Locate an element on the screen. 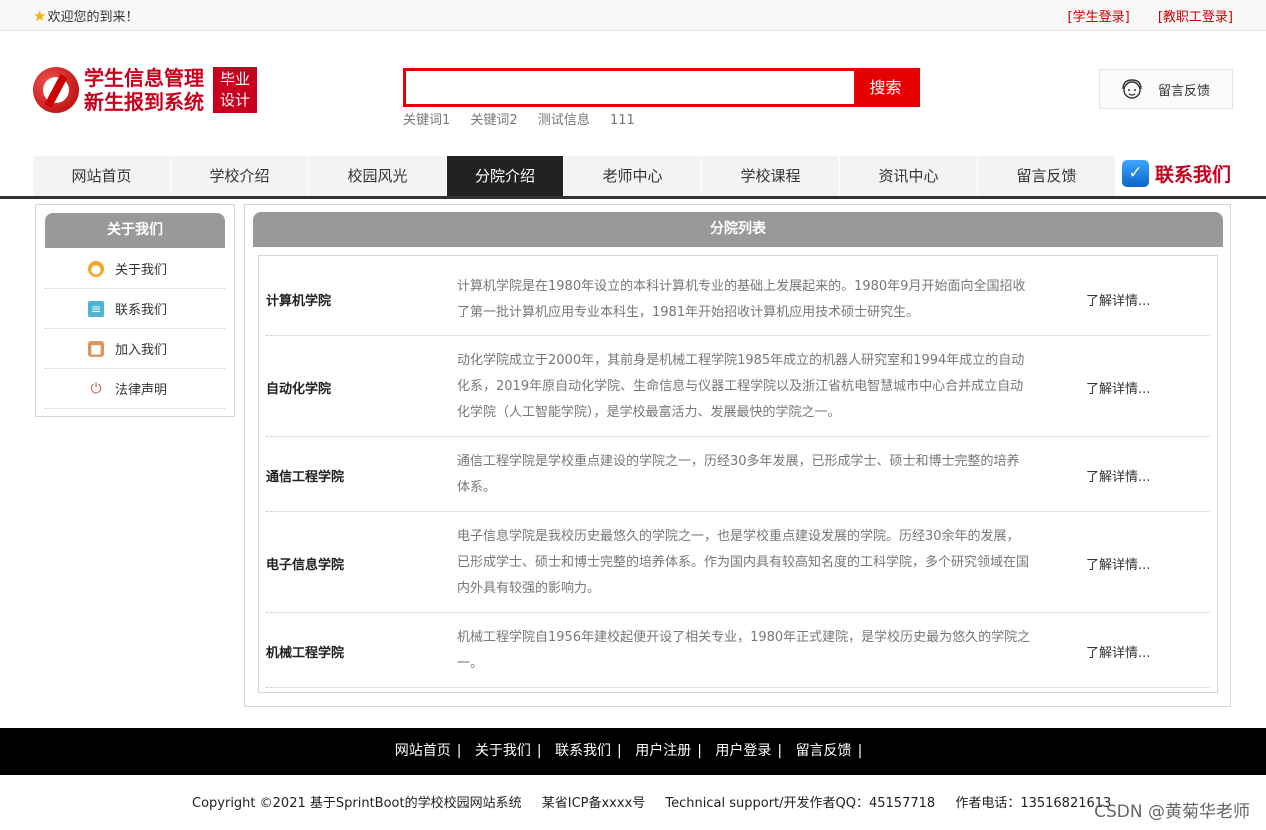 The width and height of the screenshot is (1266, 830). search-keywords: 关键词1 关键词2 测试信息 111 is located at coordinates (527, 118).